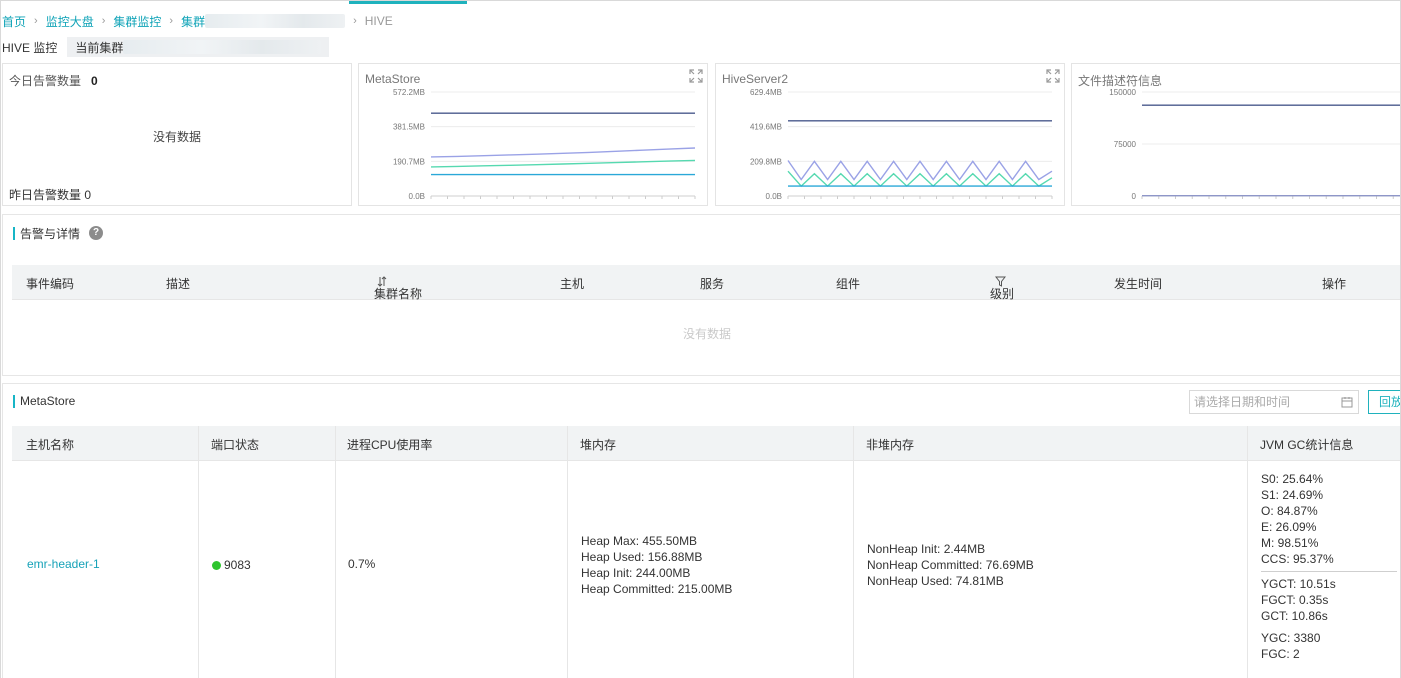  What do you see at coordinates (237, 565) in the screenshot?
I see `port-number: 9083` at bounding box center [237, 565].